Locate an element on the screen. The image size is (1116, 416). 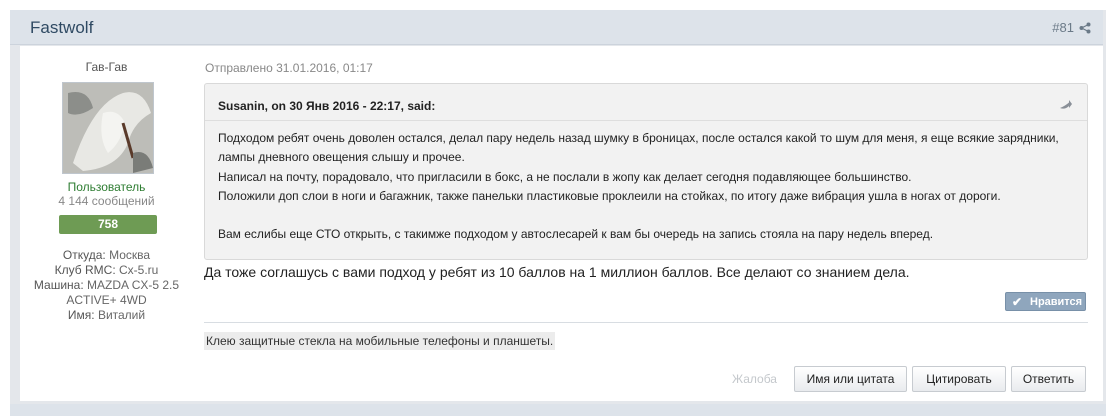
share-icon is located at coordinates (1085, 28).